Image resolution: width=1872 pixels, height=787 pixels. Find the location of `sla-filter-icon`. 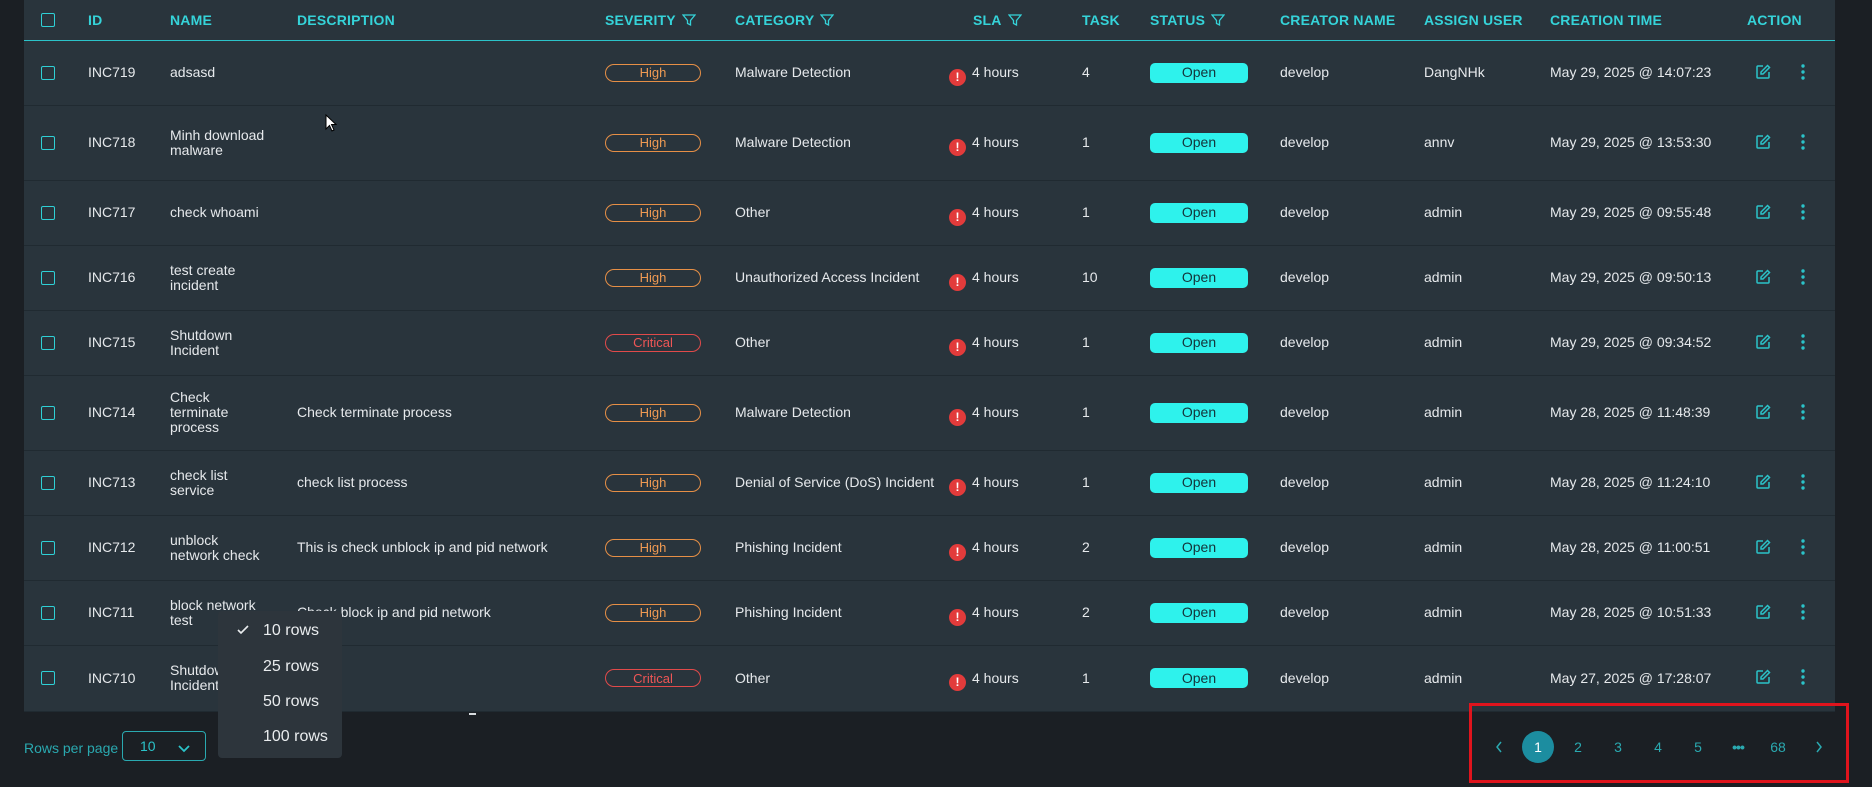

sla-filter-icon is located at coordinates (1014, 20).